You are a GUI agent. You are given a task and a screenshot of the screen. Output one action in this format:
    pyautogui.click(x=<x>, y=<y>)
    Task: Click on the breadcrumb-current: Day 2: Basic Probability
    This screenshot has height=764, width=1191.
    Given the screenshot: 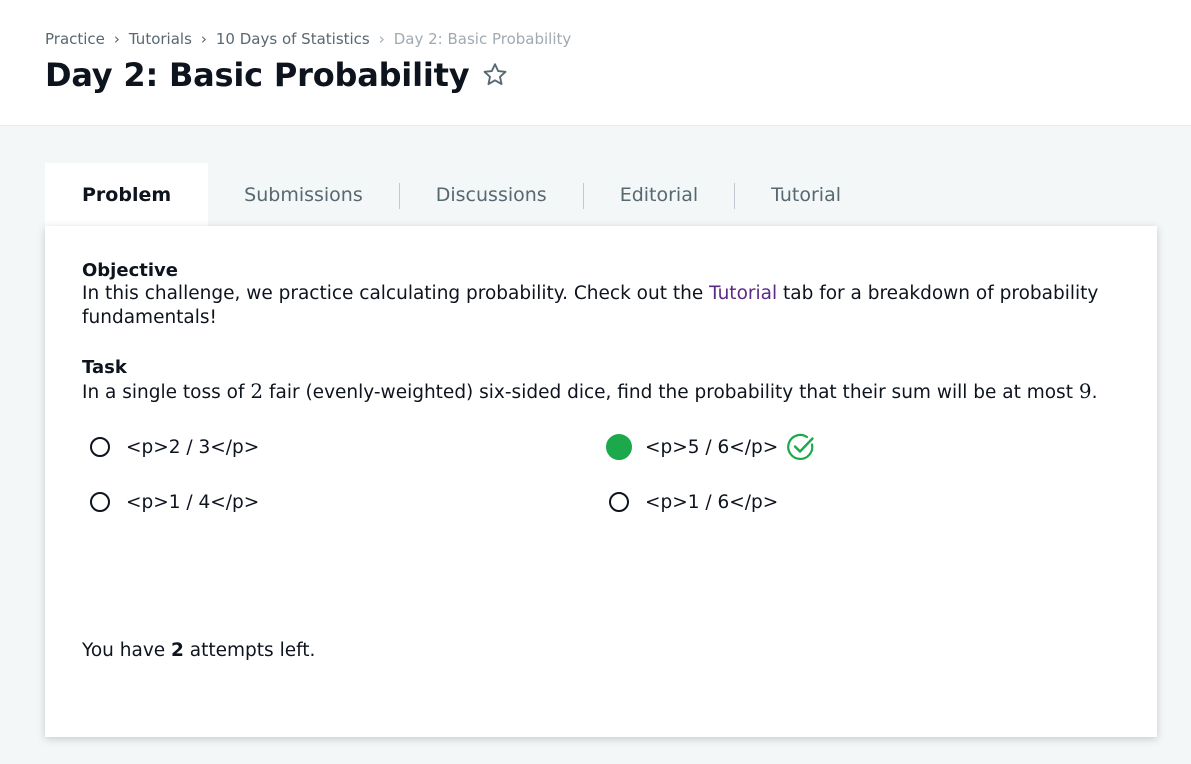 What is the action you would take?
    pyautogui.click(x=482, y=39)
    